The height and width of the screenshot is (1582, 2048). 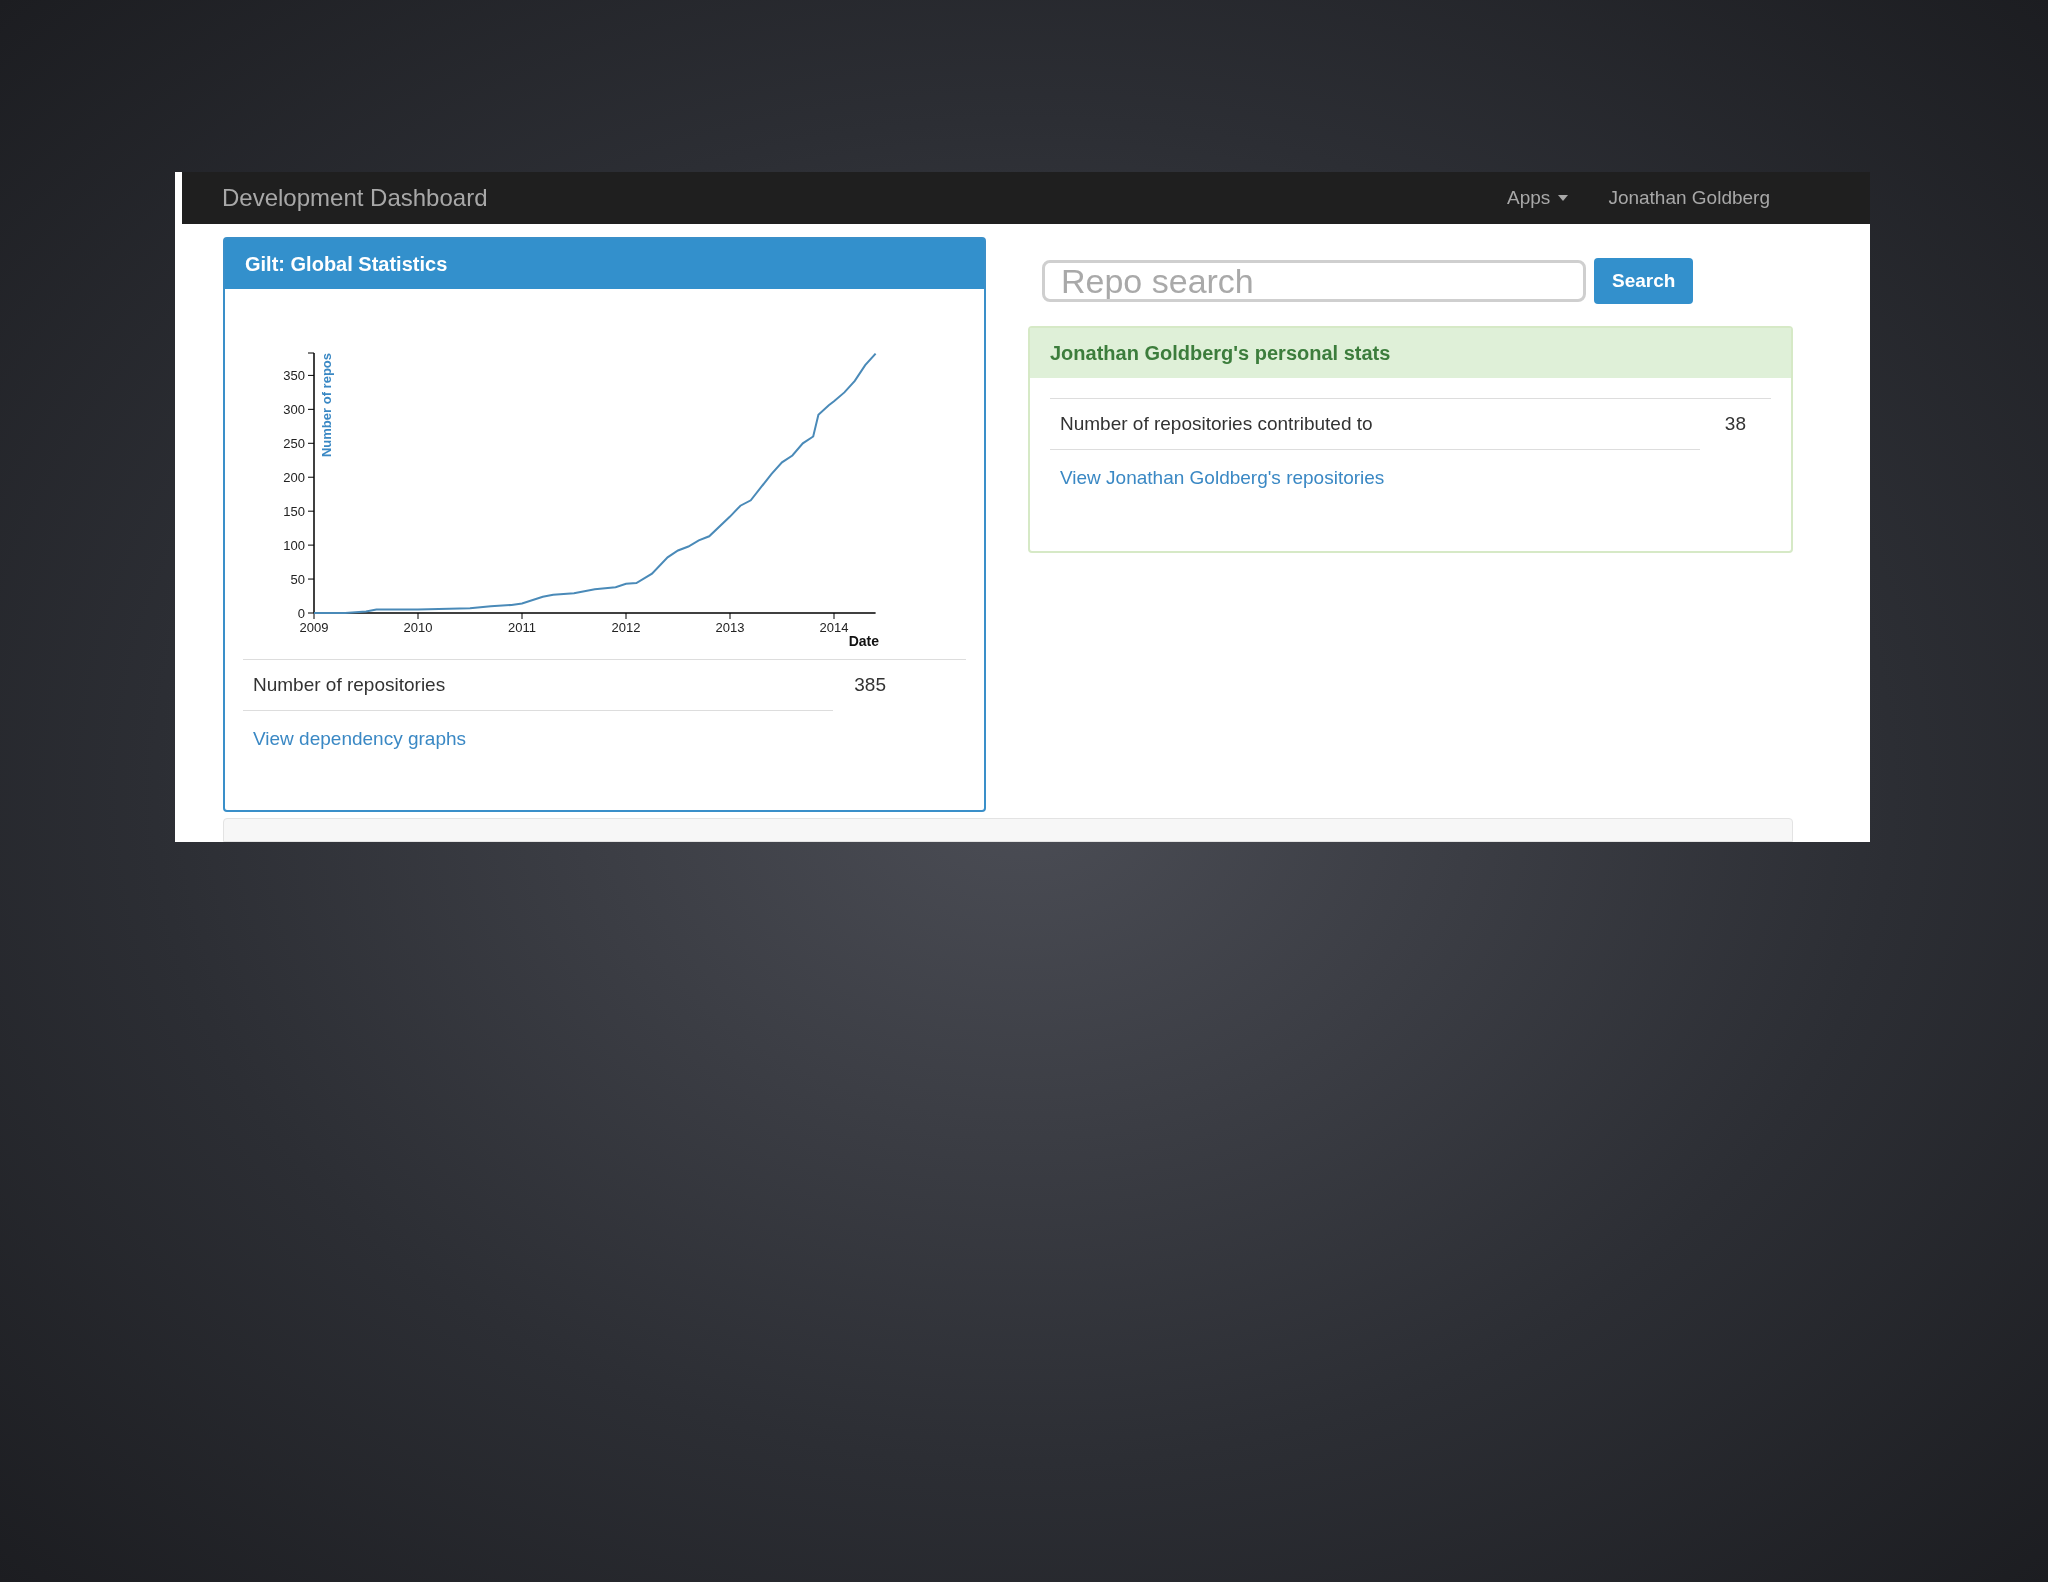 I want to click on tick-label: 2014, so click(x=834, y=627).